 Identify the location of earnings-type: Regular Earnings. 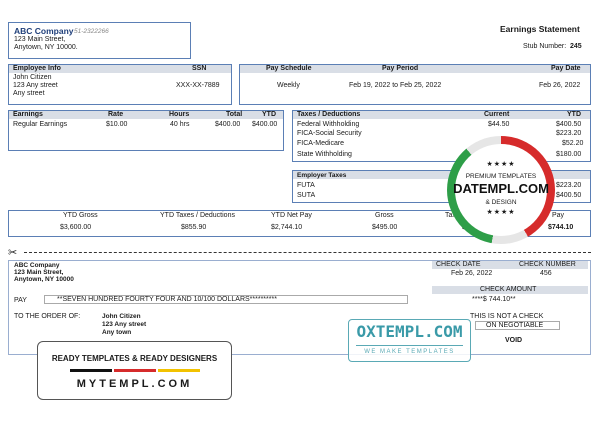
(40, 124).